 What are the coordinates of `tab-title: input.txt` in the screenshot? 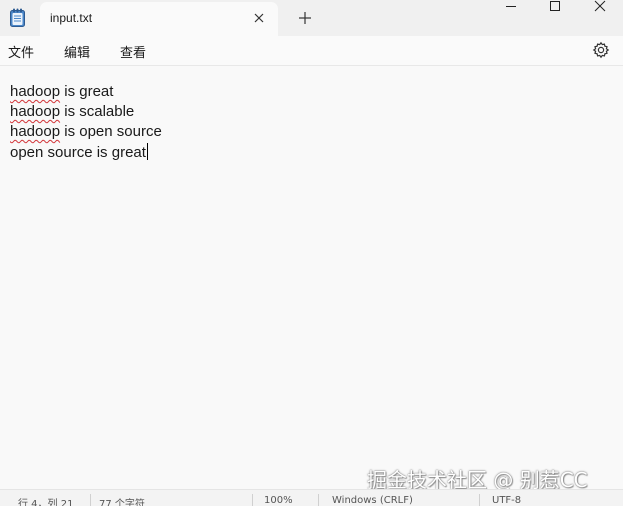 It's located at (71, 18).